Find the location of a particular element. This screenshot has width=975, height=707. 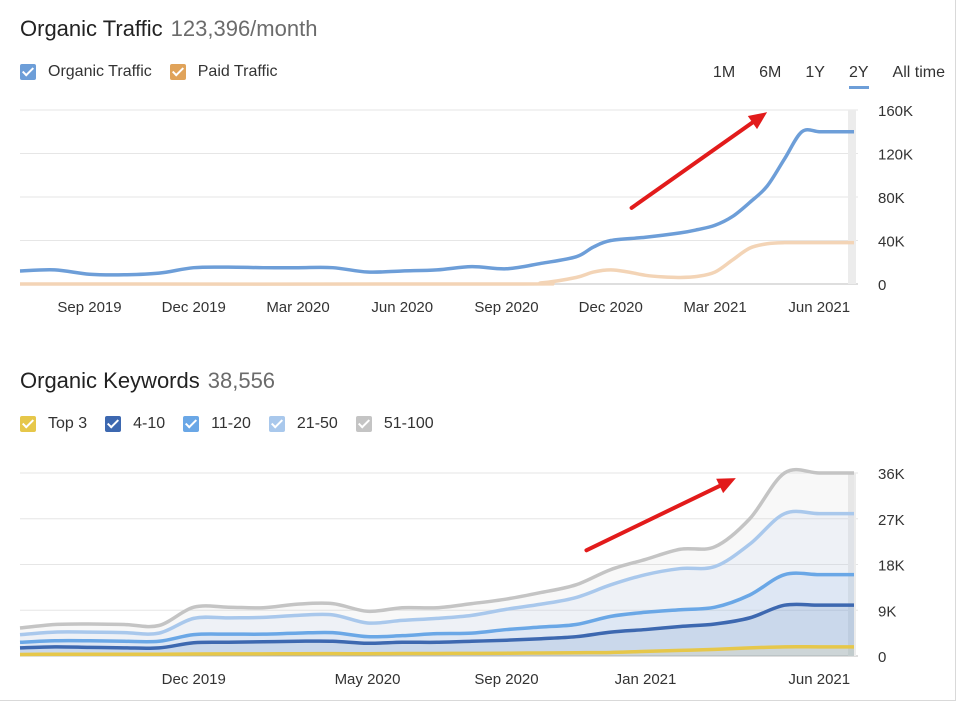

legend-21-50: 21-50 is located at coordinates (303, 424).